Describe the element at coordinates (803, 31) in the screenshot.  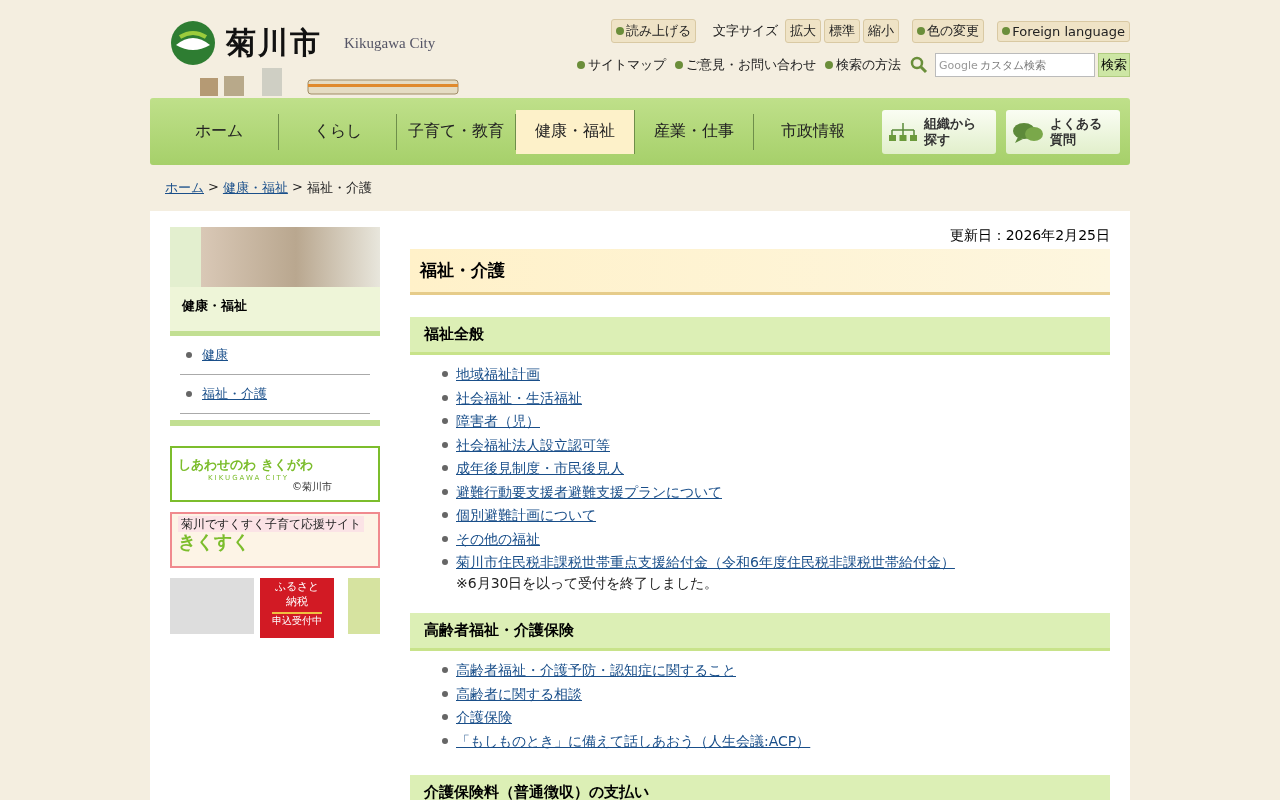
I see `font-size-button: 拡大` at that location.